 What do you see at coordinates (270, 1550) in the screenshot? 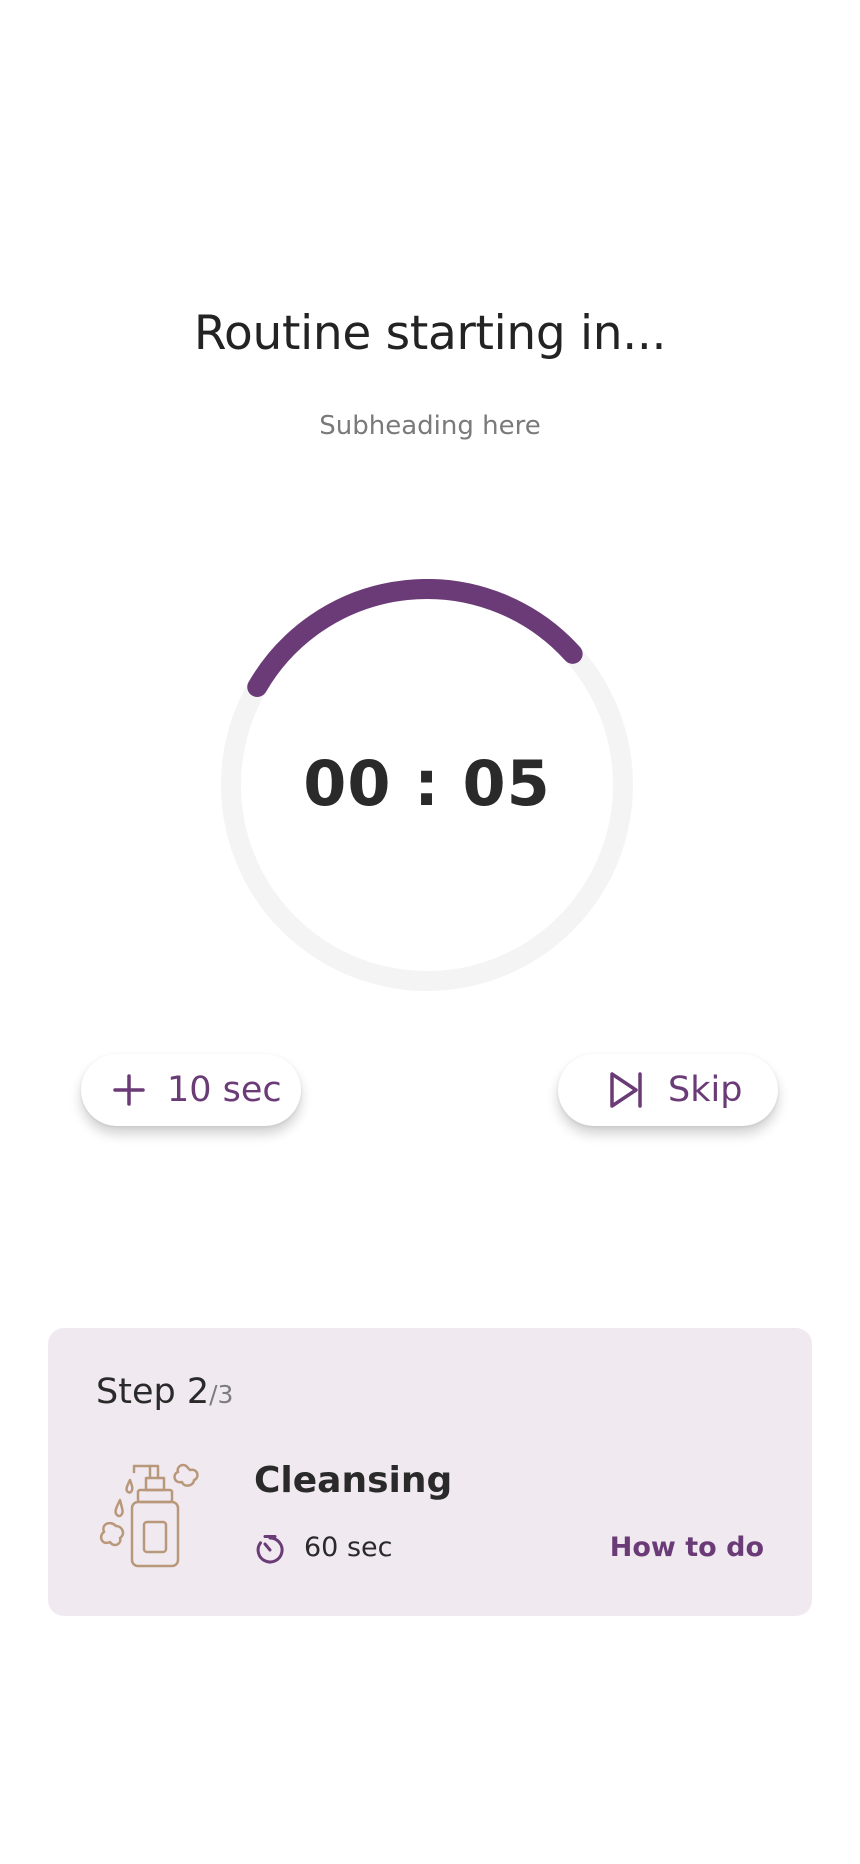
I see `timer-icon` at bounding box center [270, 1550].